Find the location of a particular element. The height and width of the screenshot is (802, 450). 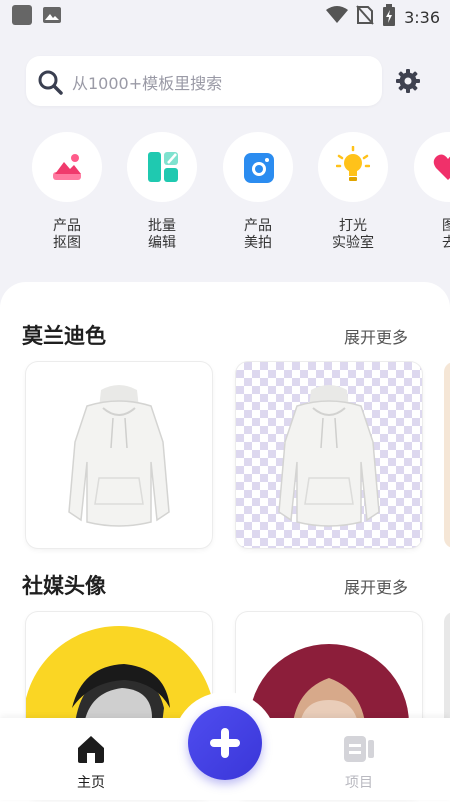

home-icon is located at coordinates (91, 752).